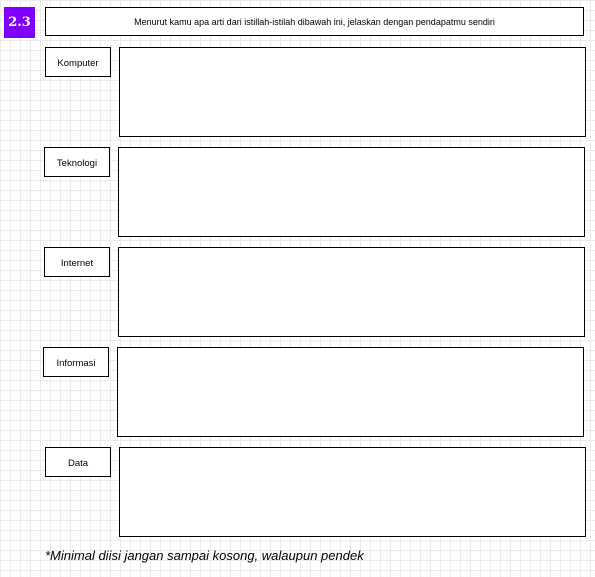 The image size is (595, 577). Describe the element at coordinates (350, 392) in the screenshot. I see `answer-box-informasi` at that location.